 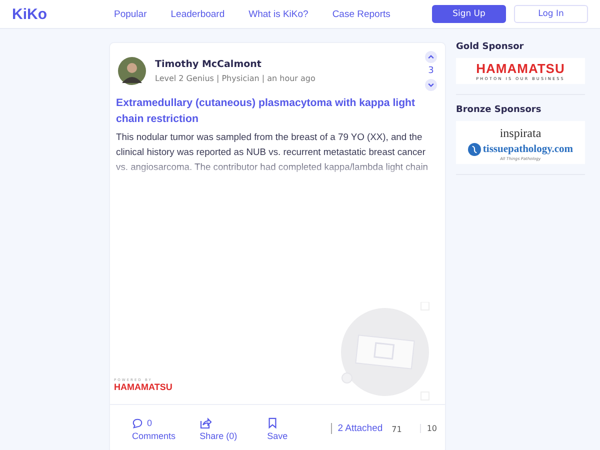 What do you see at coordinates (132, 71) in the screenshot?
I see `avatar` at bounding box center [132, 71].